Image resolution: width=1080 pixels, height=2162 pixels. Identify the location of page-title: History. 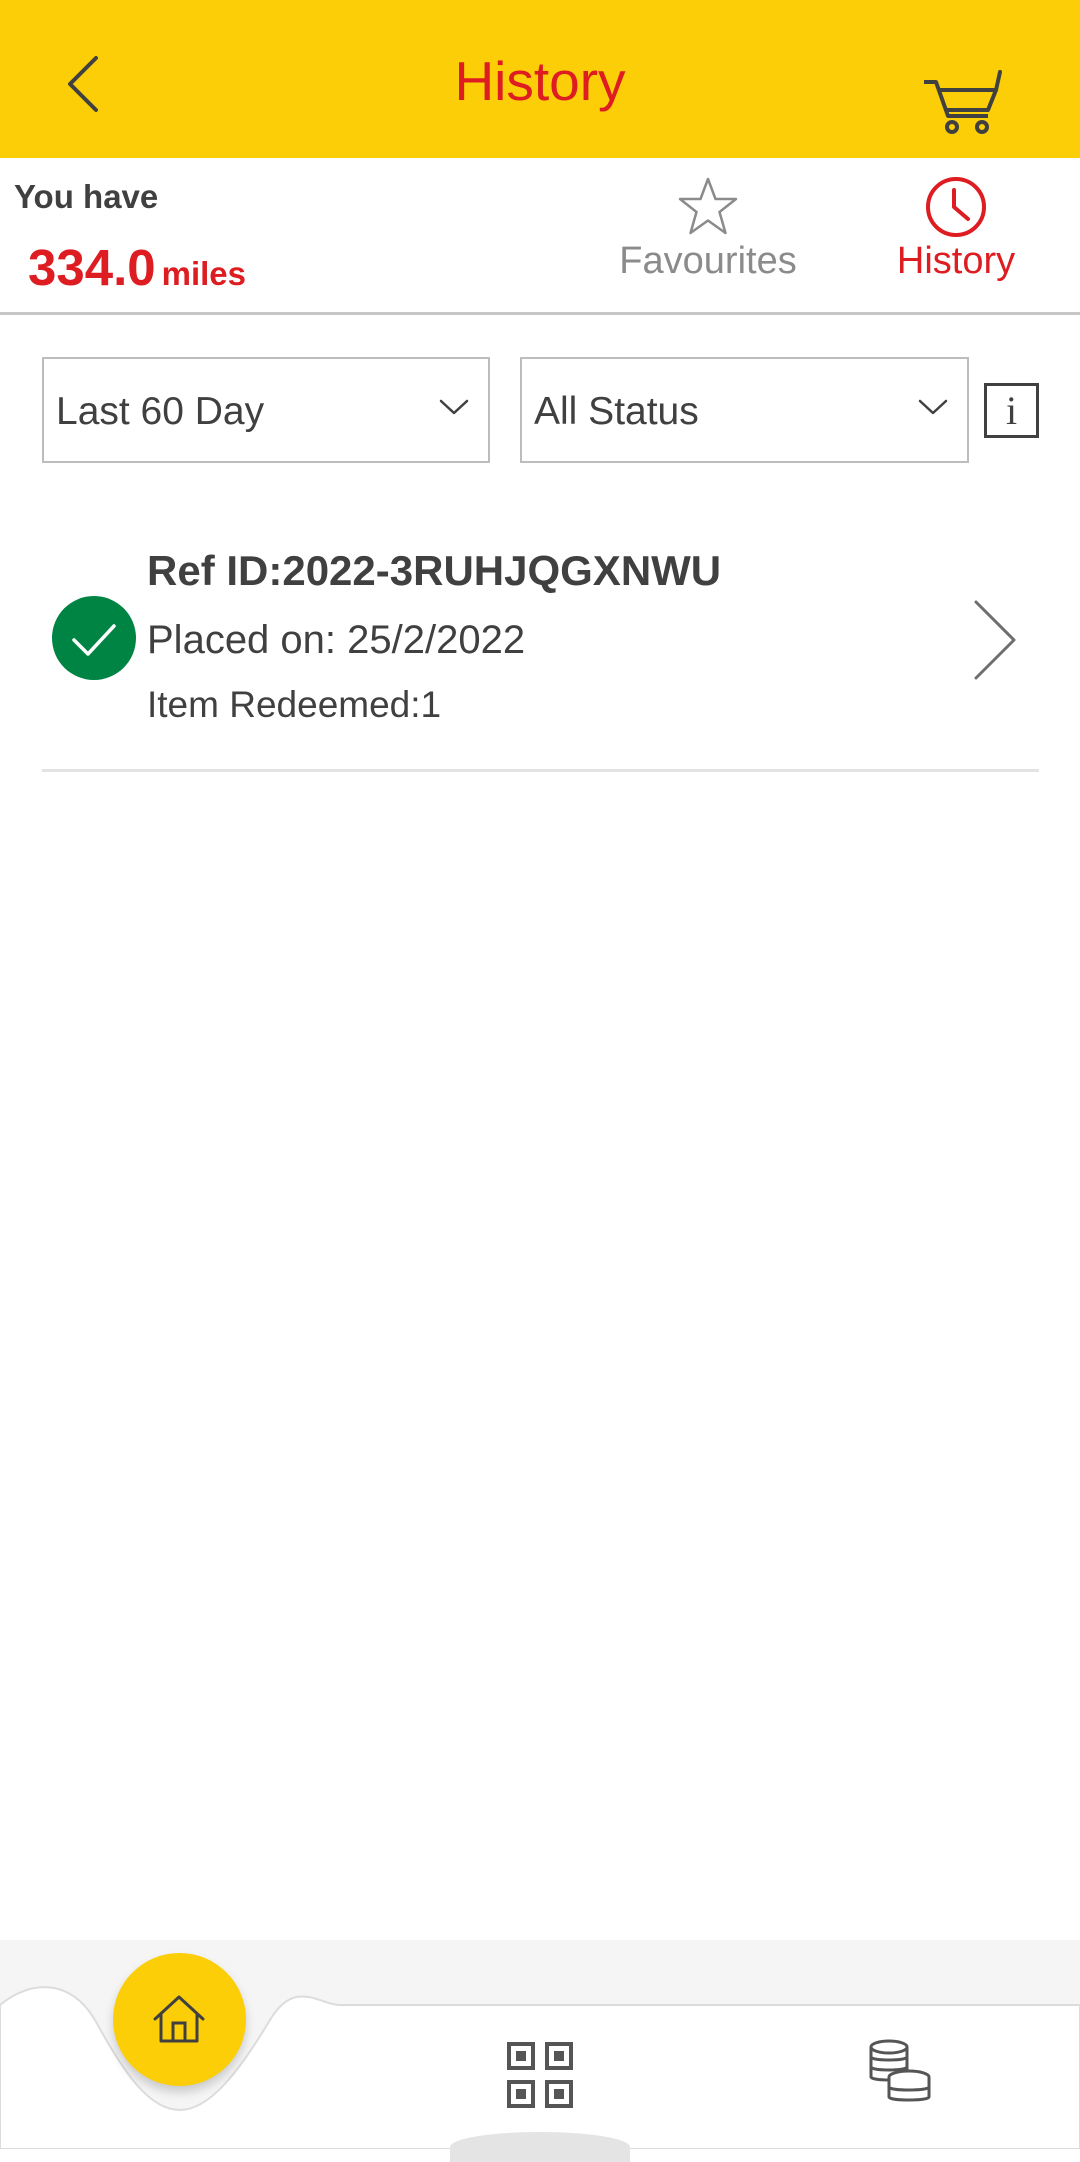
(540, 81).